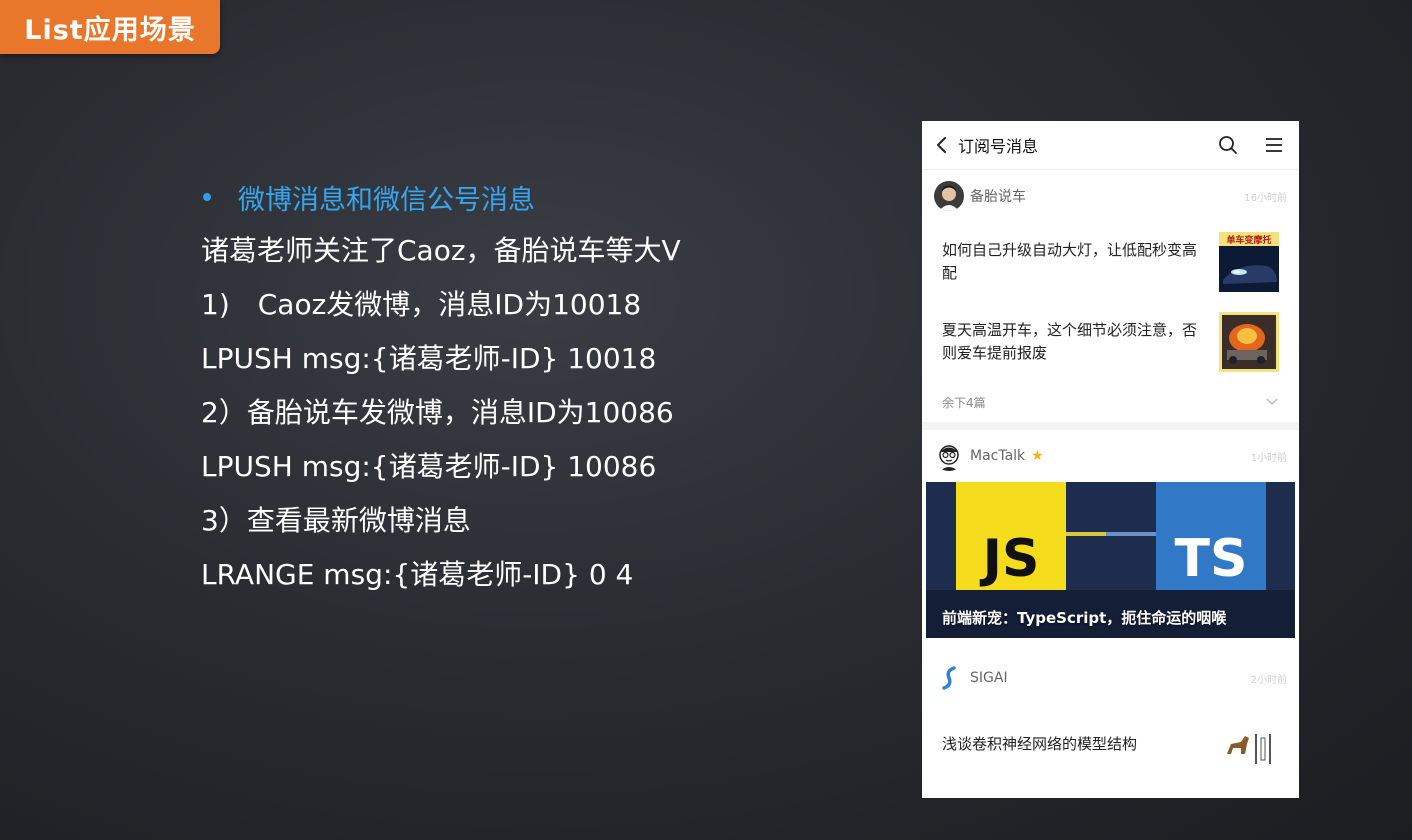 The image size is (1412, 840). Describe the element at coordinates (1274, 145) in the screenshot. I see `menu-icon` at that location.